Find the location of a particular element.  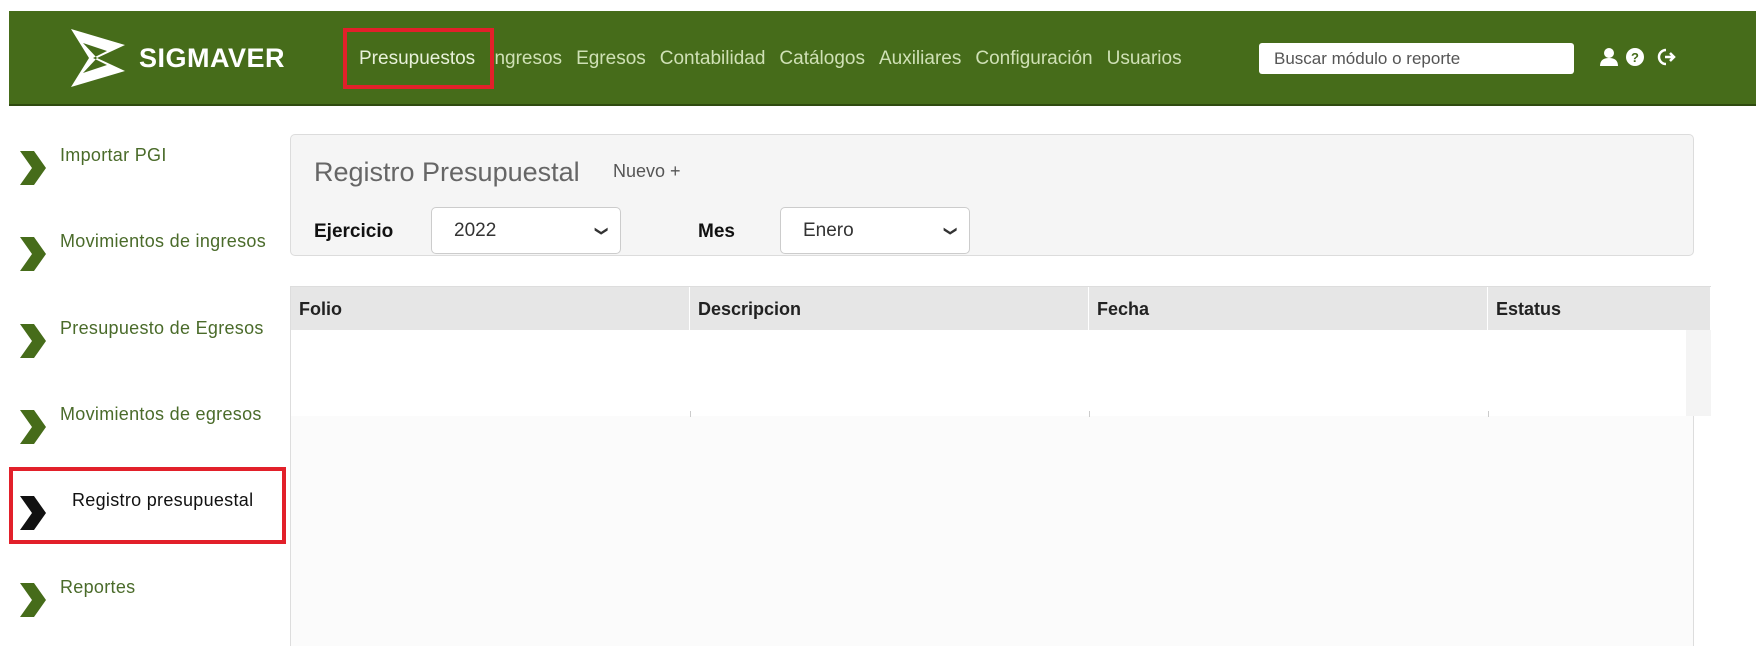

sidebar-item-presupuesto-egresos: Presupuesto de Egresos is located at coordinates (149, 338).